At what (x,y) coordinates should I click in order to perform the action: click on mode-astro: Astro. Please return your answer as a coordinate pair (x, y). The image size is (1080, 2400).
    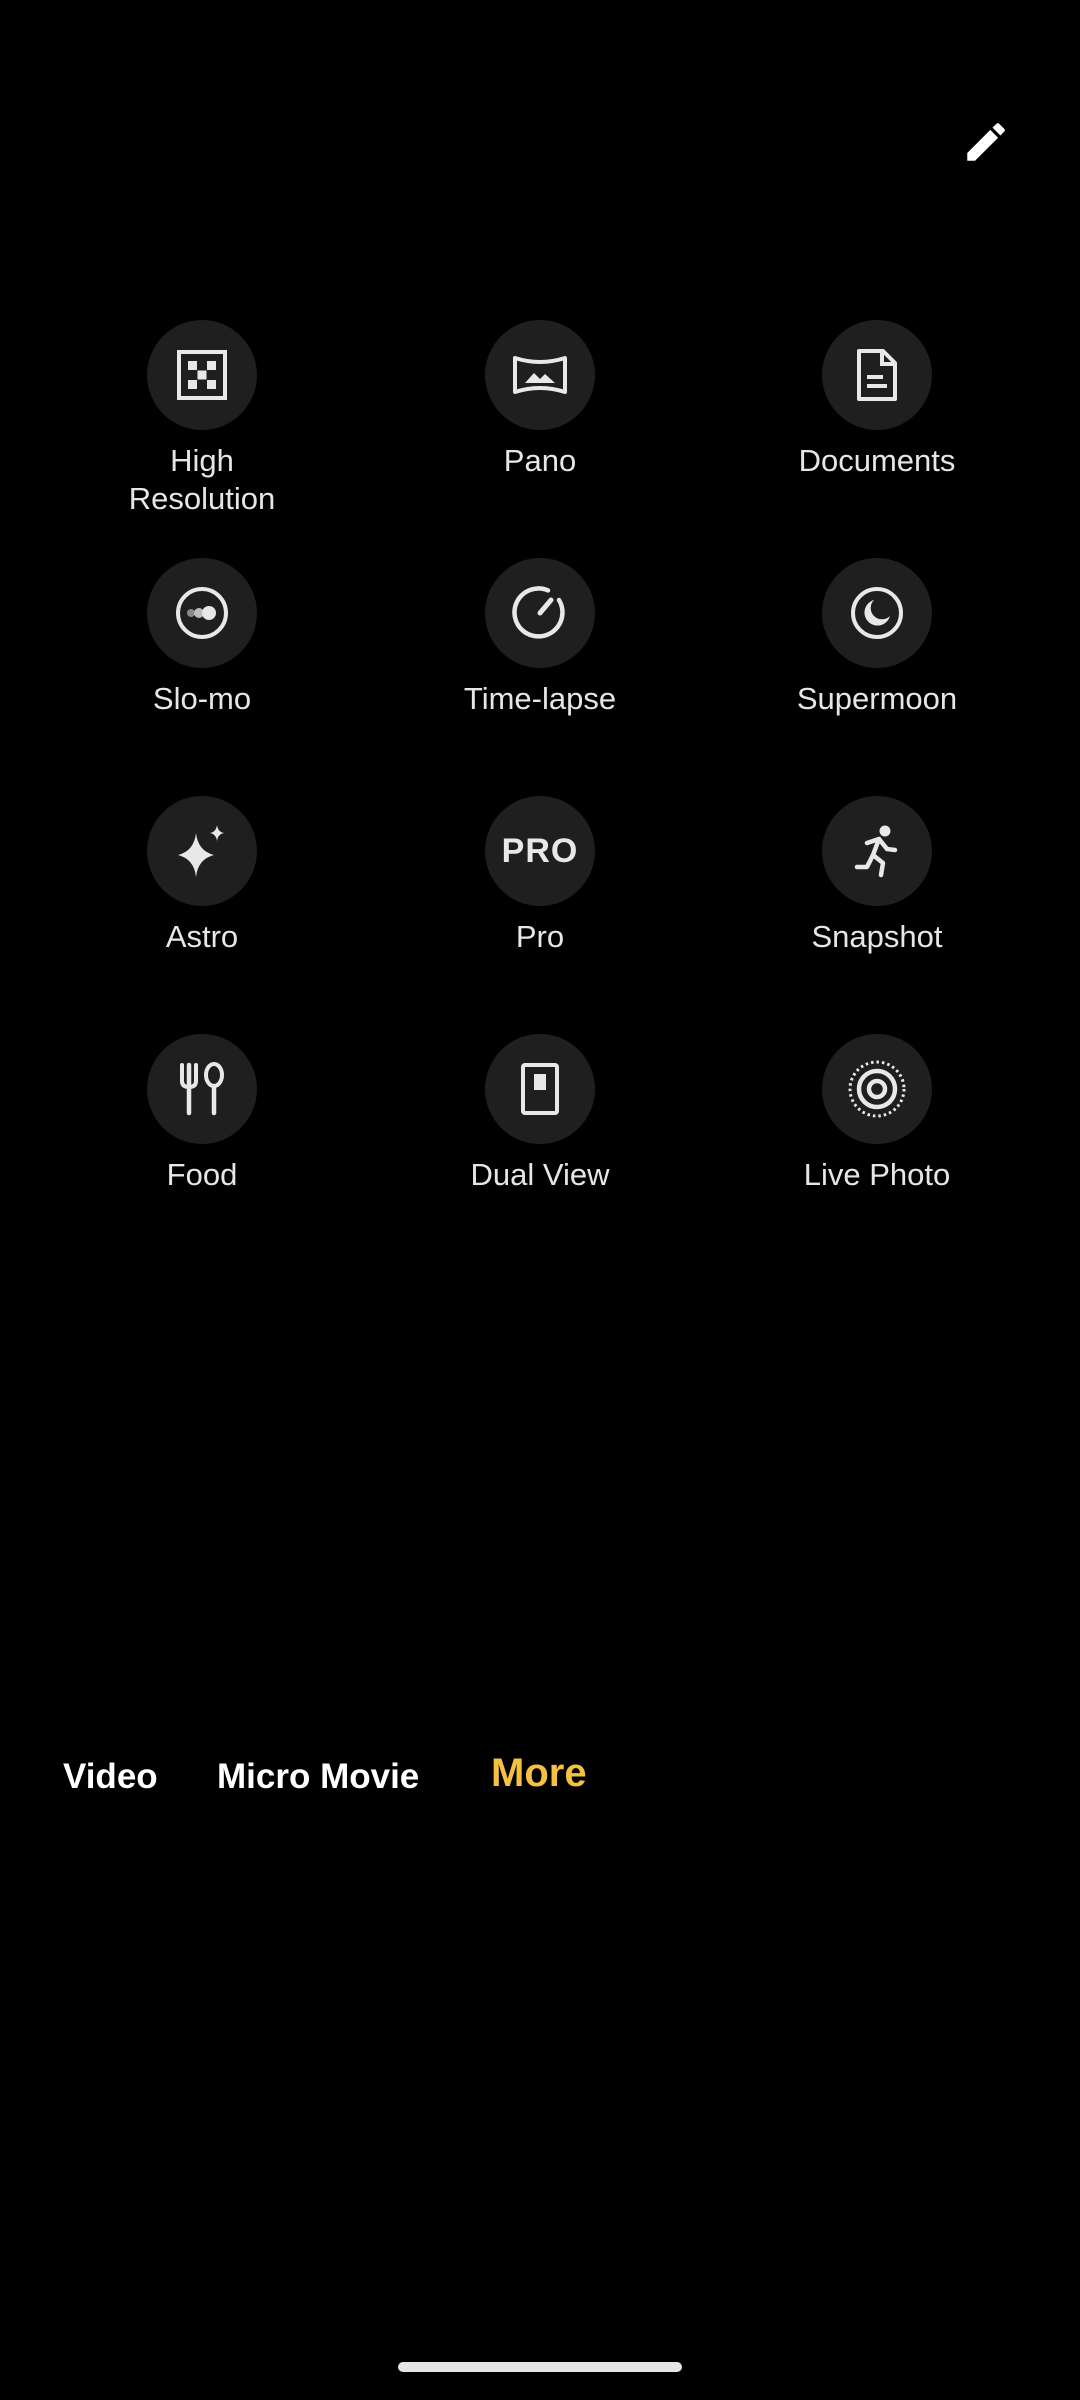
    Looking at the image, I should click on (202, 876).